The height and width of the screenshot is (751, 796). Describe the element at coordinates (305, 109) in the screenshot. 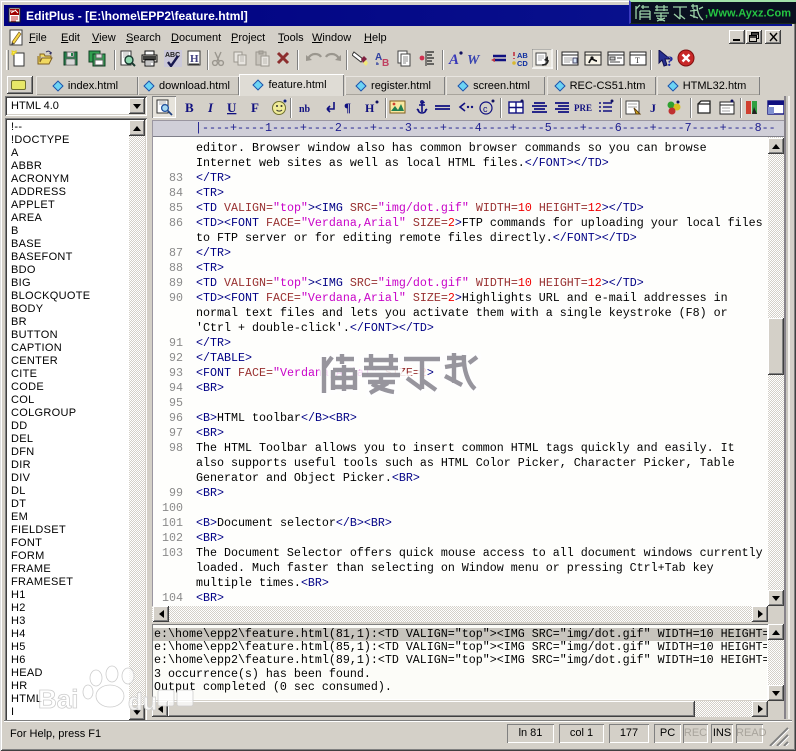

I see `svg-text: nb` at that location.